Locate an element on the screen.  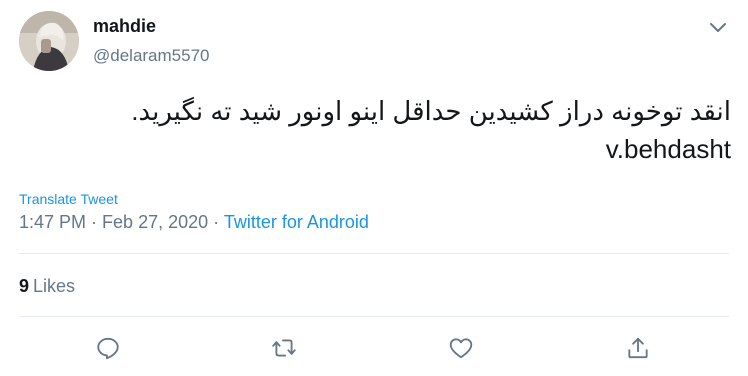
chevron-down-icon is located at coordinates (718, 28).